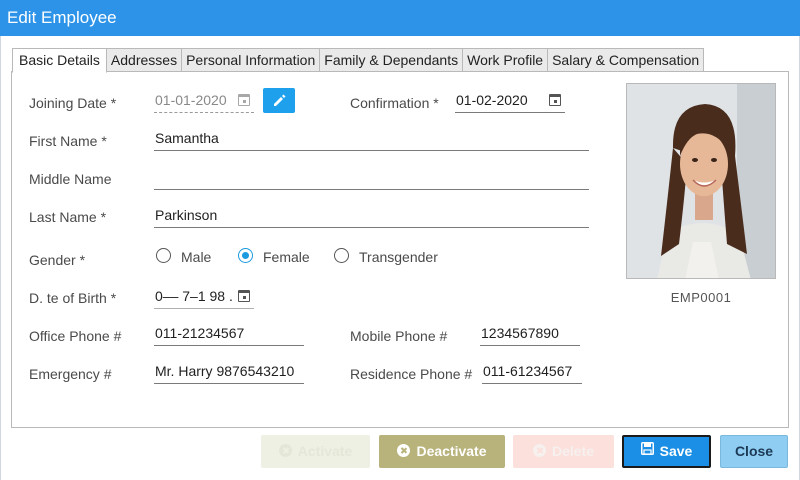 This screenshot has height=480, width=800. Describe the element at coordinates (245, 255) in the screenshot. I see `gender-female-radio` at that location.